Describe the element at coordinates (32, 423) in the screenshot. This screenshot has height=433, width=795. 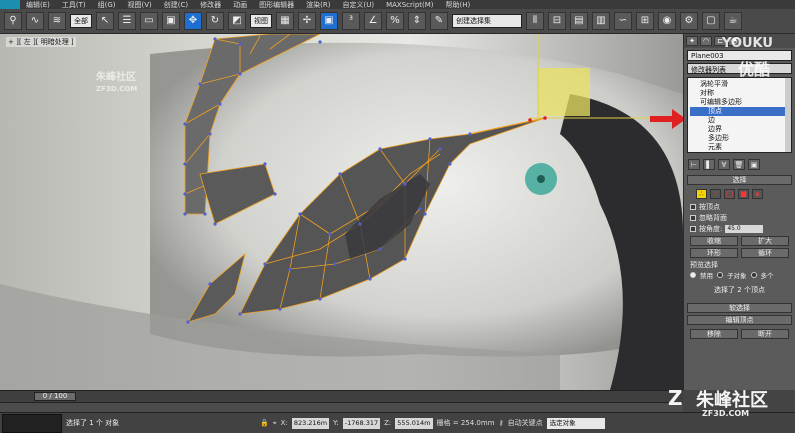
I see `maxscript-listener` at that location.